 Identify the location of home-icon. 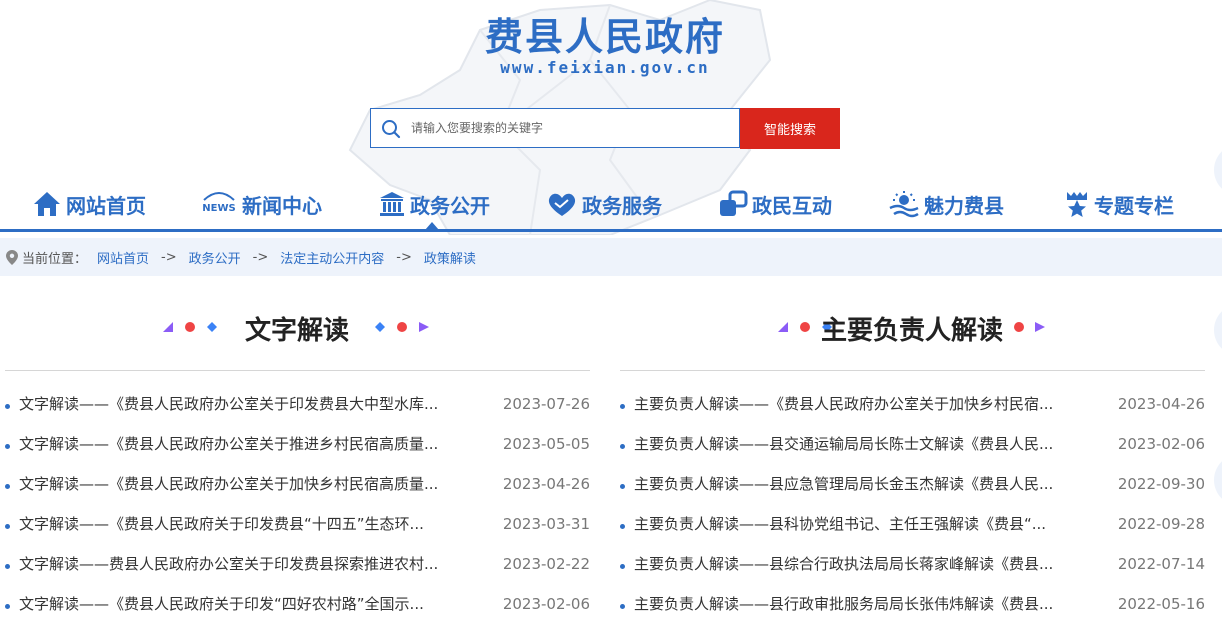
(47, 204).